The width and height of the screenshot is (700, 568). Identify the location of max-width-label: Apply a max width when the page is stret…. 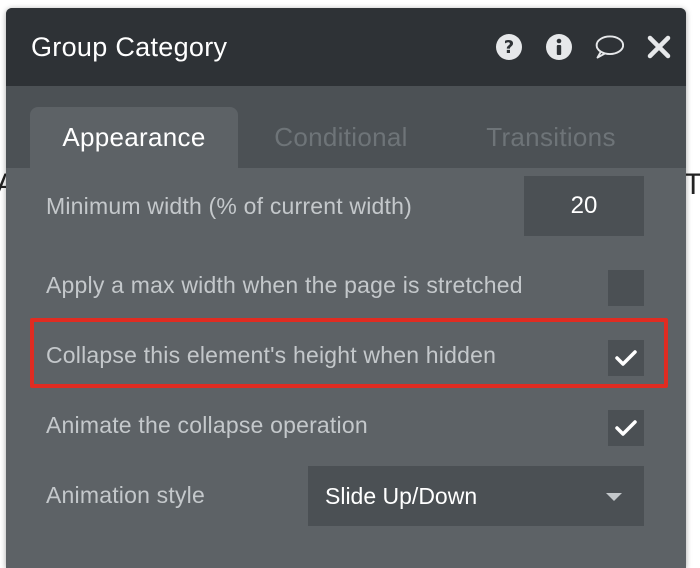
(284, 285).